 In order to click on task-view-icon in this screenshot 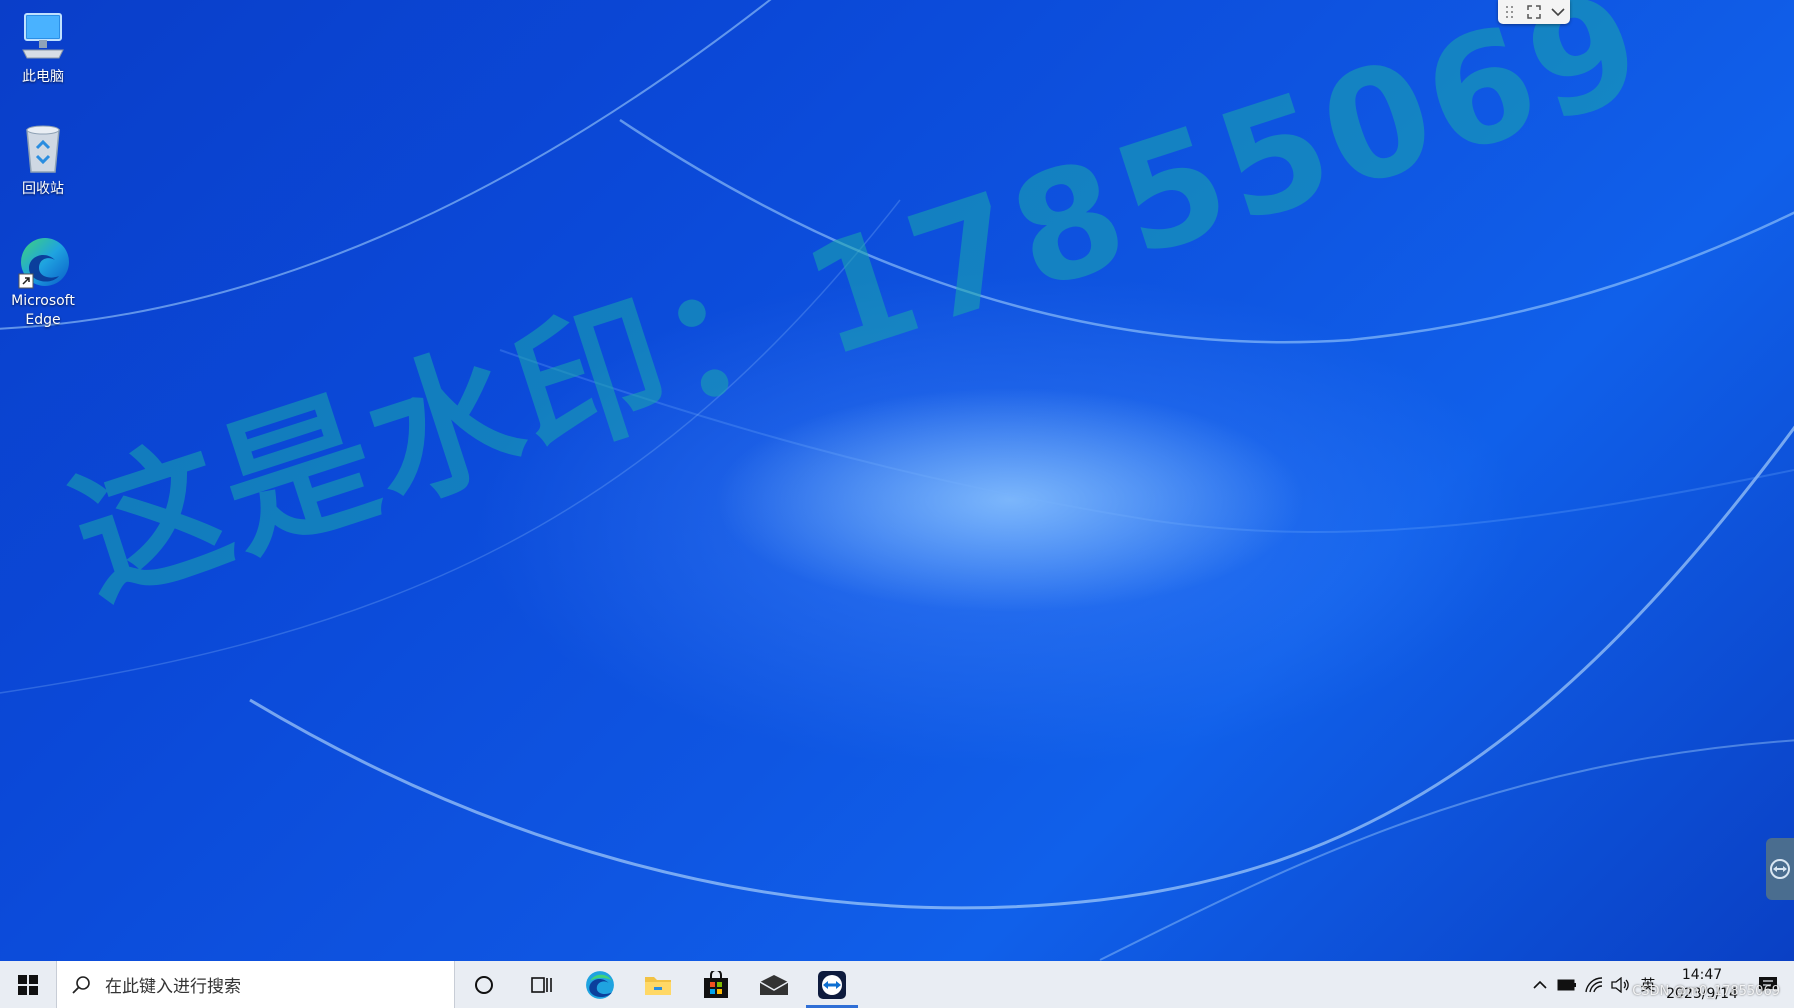, I will do `click(541, 984)`.